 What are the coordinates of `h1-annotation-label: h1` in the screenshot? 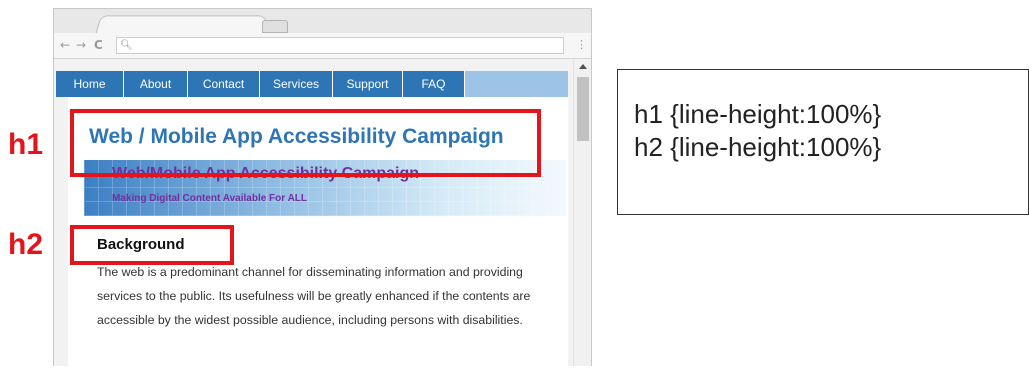 It's located at (26, 144).